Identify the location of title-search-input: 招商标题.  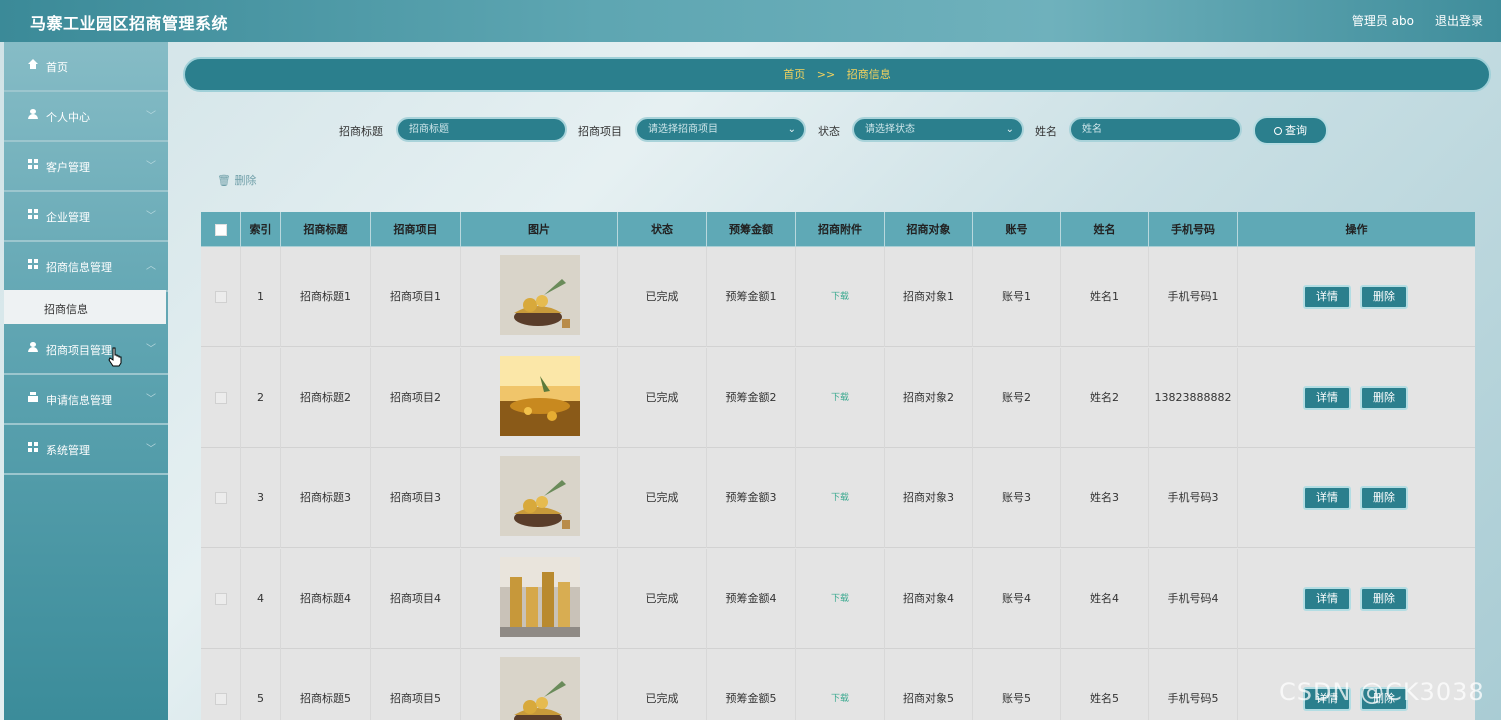
(481, 129).